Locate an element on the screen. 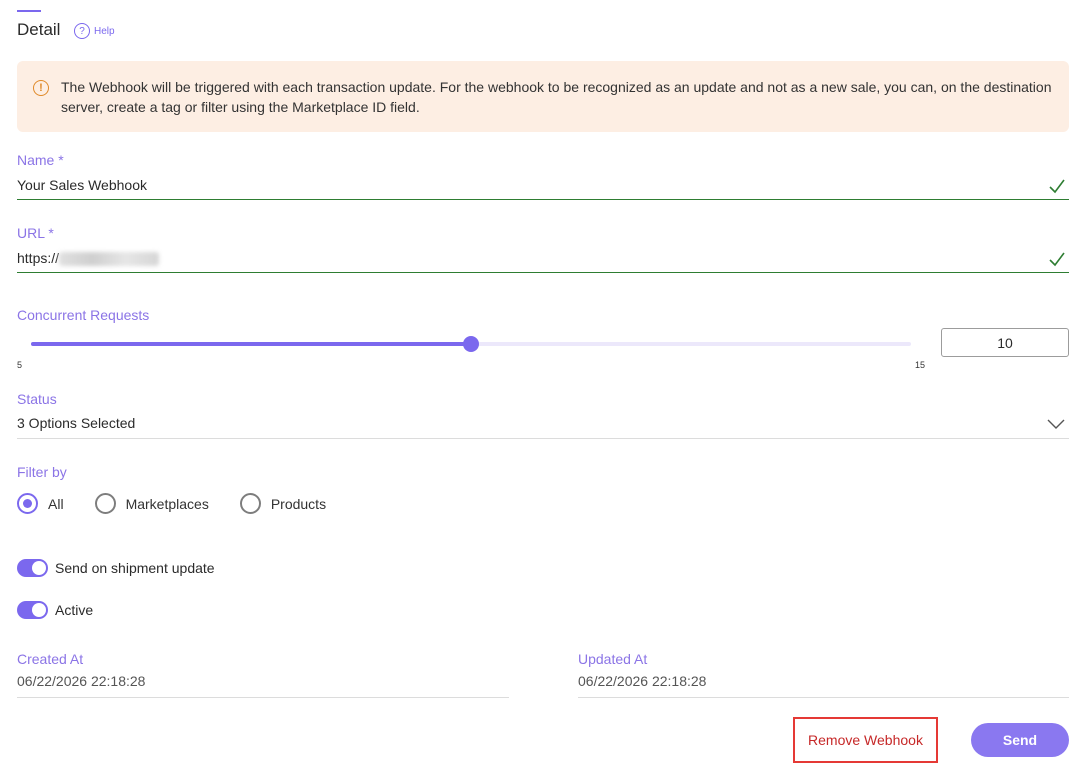 This screenshot has width=1081, height=767. remove-webhook-button: Remove Webhook is located at coordinates (865, 740).